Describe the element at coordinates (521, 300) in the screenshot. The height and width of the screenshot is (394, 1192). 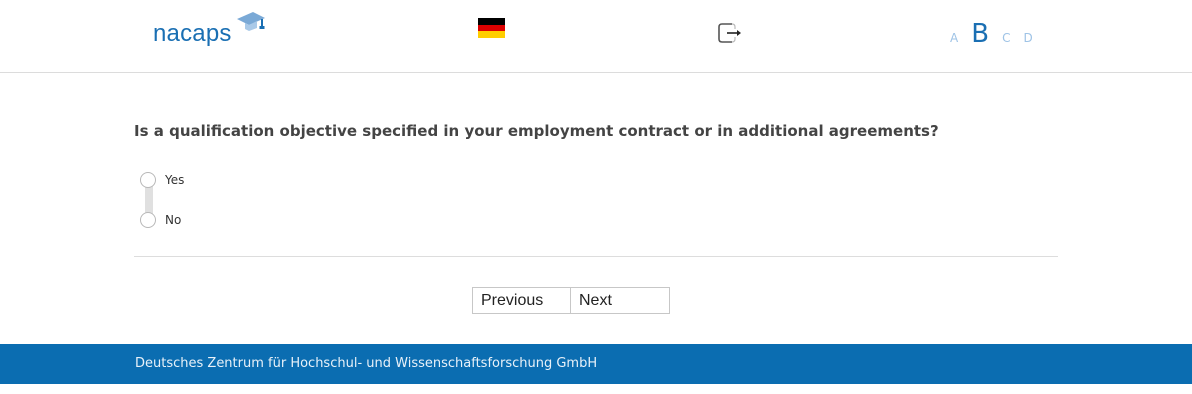
I see `previous-button: Previous` at that location.